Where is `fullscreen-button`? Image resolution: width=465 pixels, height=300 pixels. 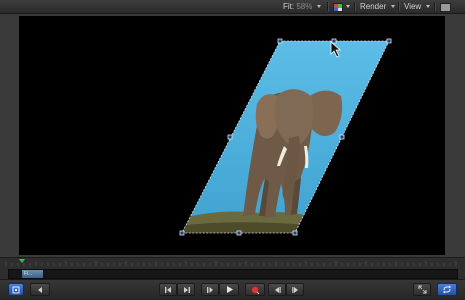
fullscreen-button is located at coordinates (422, 289).